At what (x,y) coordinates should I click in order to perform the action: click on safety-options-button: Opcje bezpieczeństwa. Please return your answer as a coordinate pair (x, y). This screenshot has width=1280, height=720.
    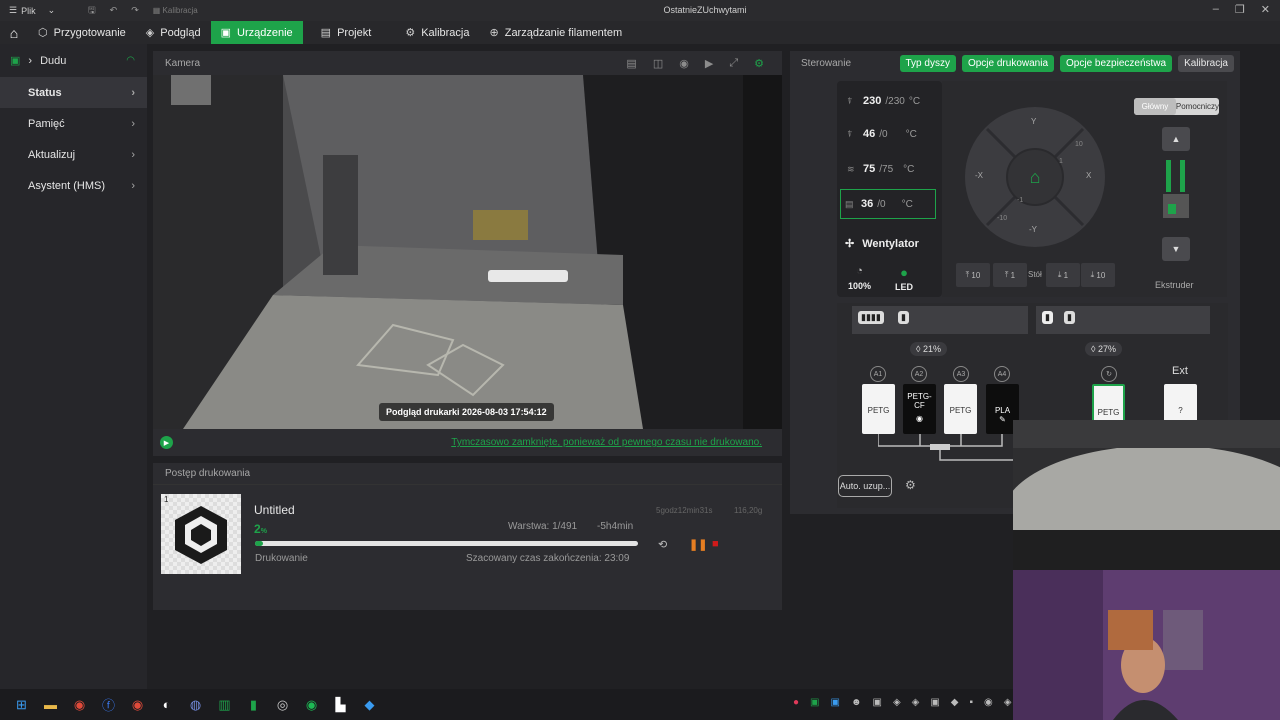
    Looking at the image, I should click on (1116, 63).